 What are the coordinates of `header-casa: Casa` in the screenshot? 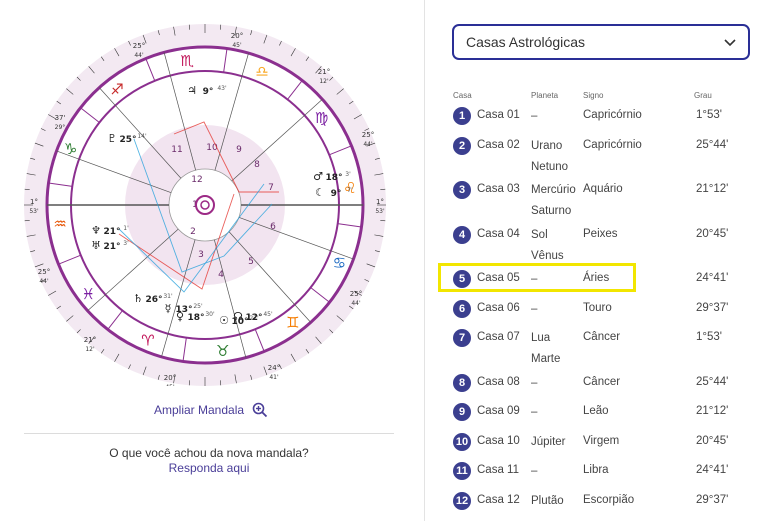 It's located at (462, 95).